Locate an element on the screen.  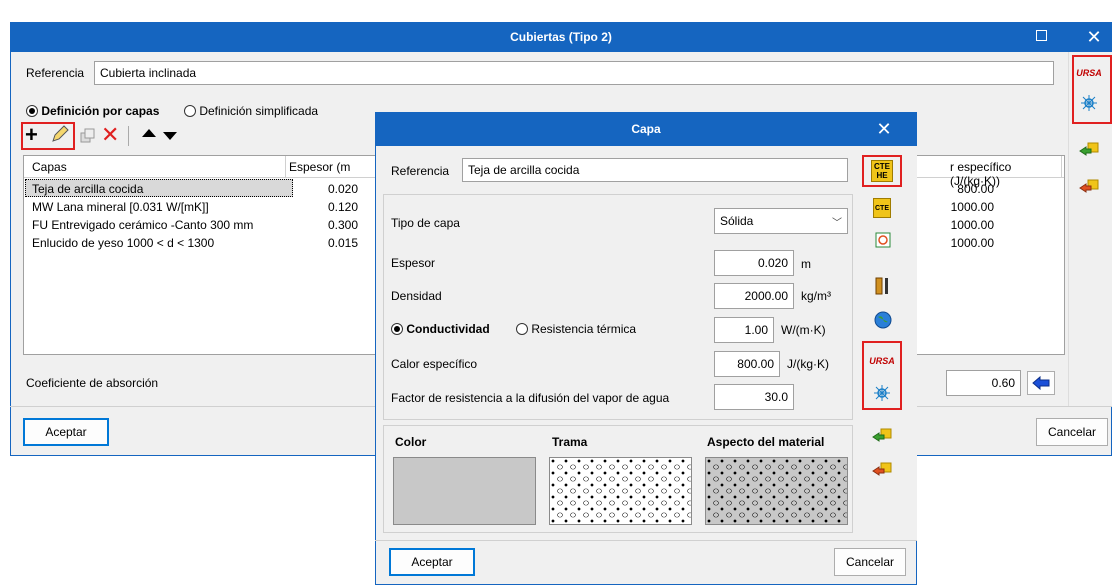
row-name: Teja de arcilla cocida is located at coordinates (88, 189).